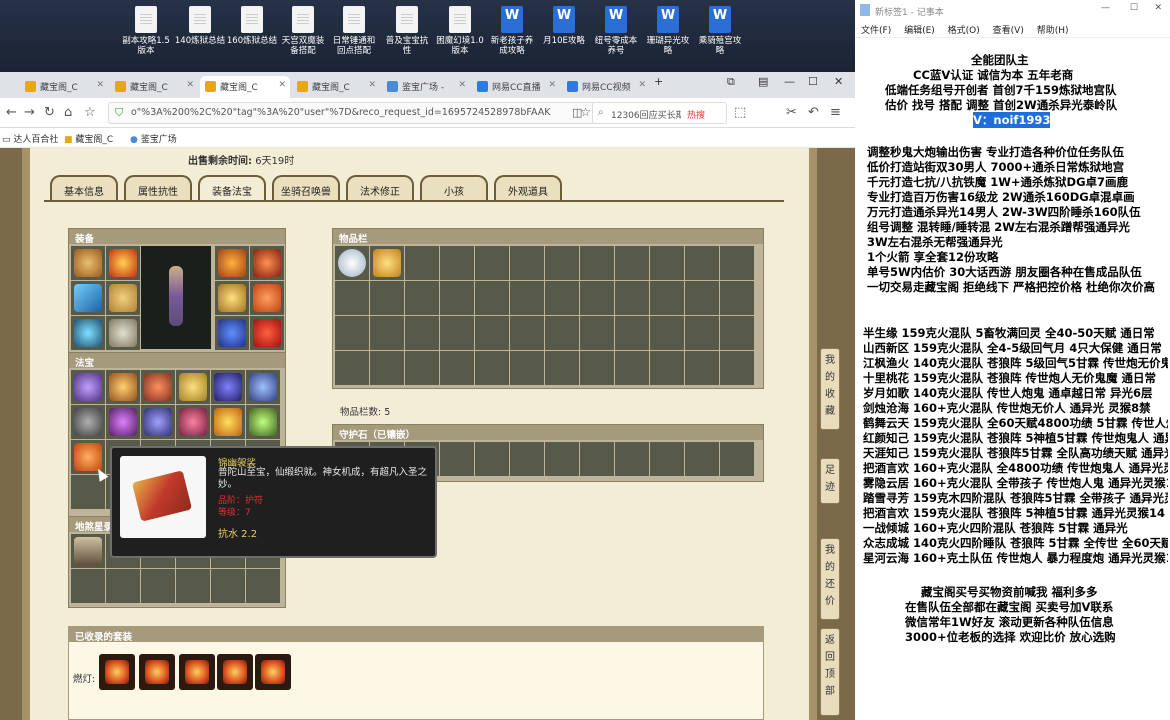  Describe the element at coordinates (245, 87) in the screenshot. I see `browser-tab-active: 藏宝阁_C ✕` at that location.